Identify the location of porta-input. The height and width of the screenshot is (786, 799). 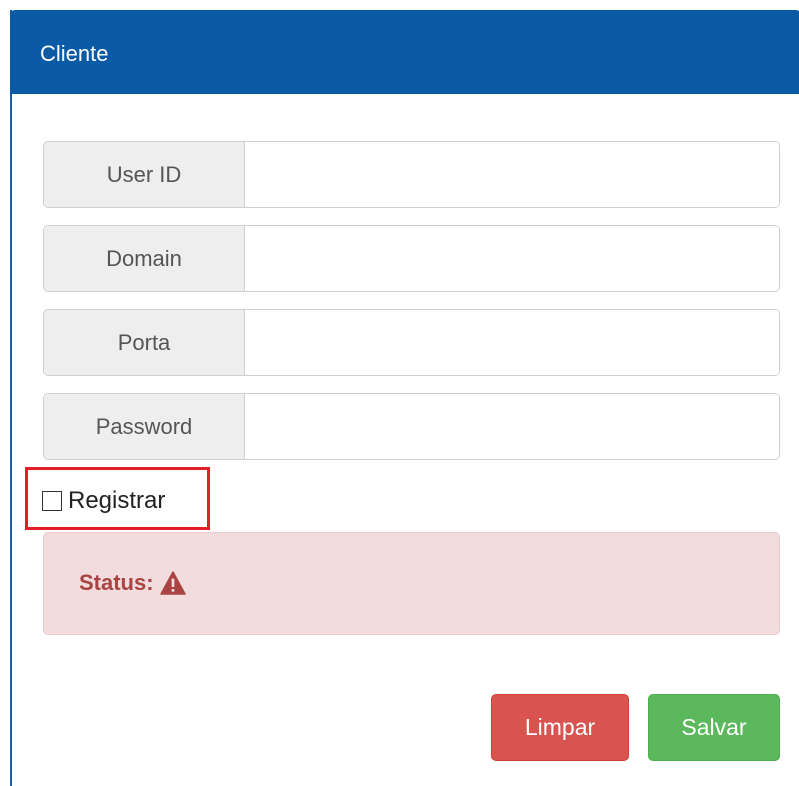
(512, 342).